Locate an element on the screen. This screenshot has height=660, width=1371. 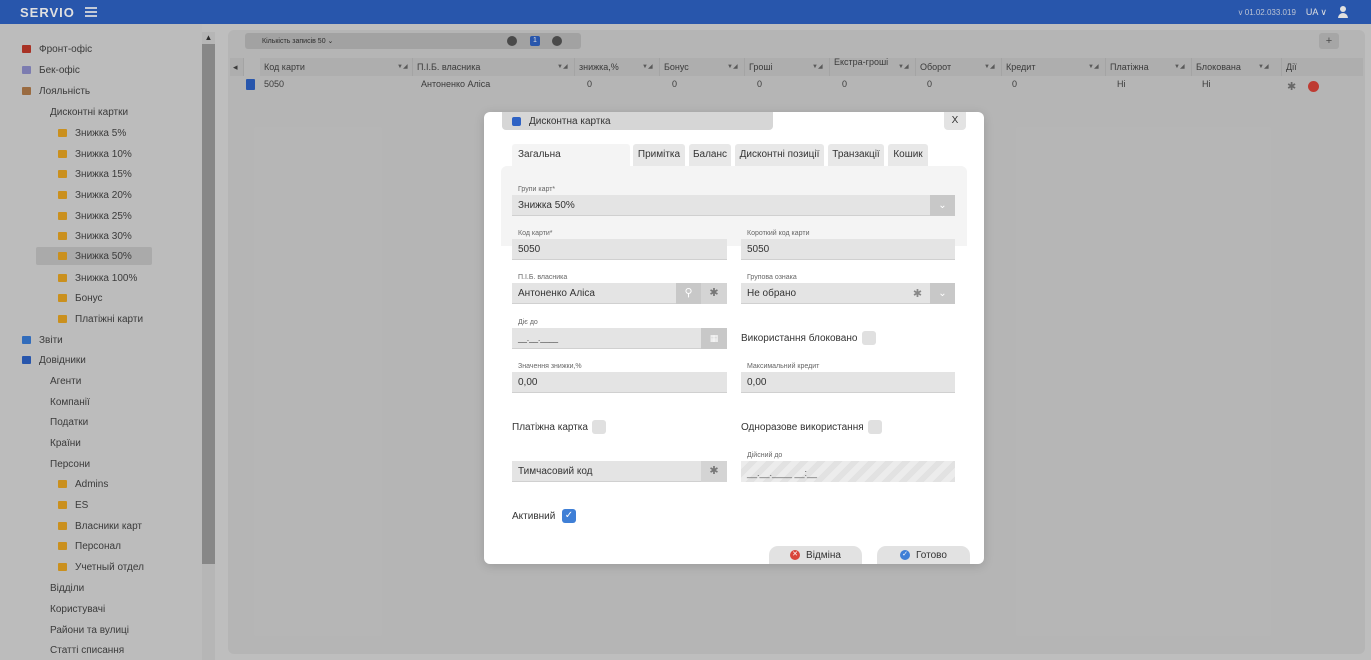
one-time-checkbox is located at coordinates (875, 427).